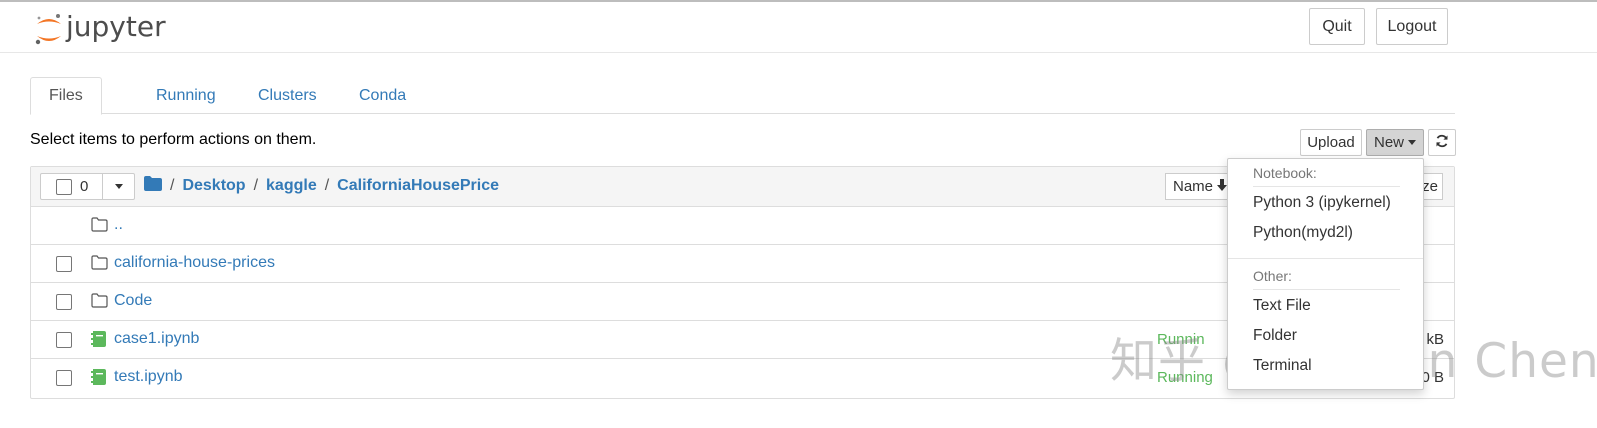 This screenshot has width=1597, height=428. I want to click on file-name: test.ipynb, so click(148, 377).